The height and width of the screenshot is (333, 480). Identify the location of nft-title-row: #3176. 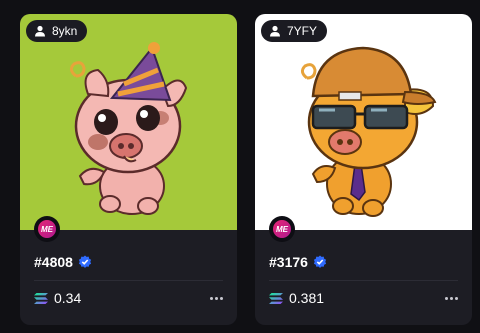
(298, 262).